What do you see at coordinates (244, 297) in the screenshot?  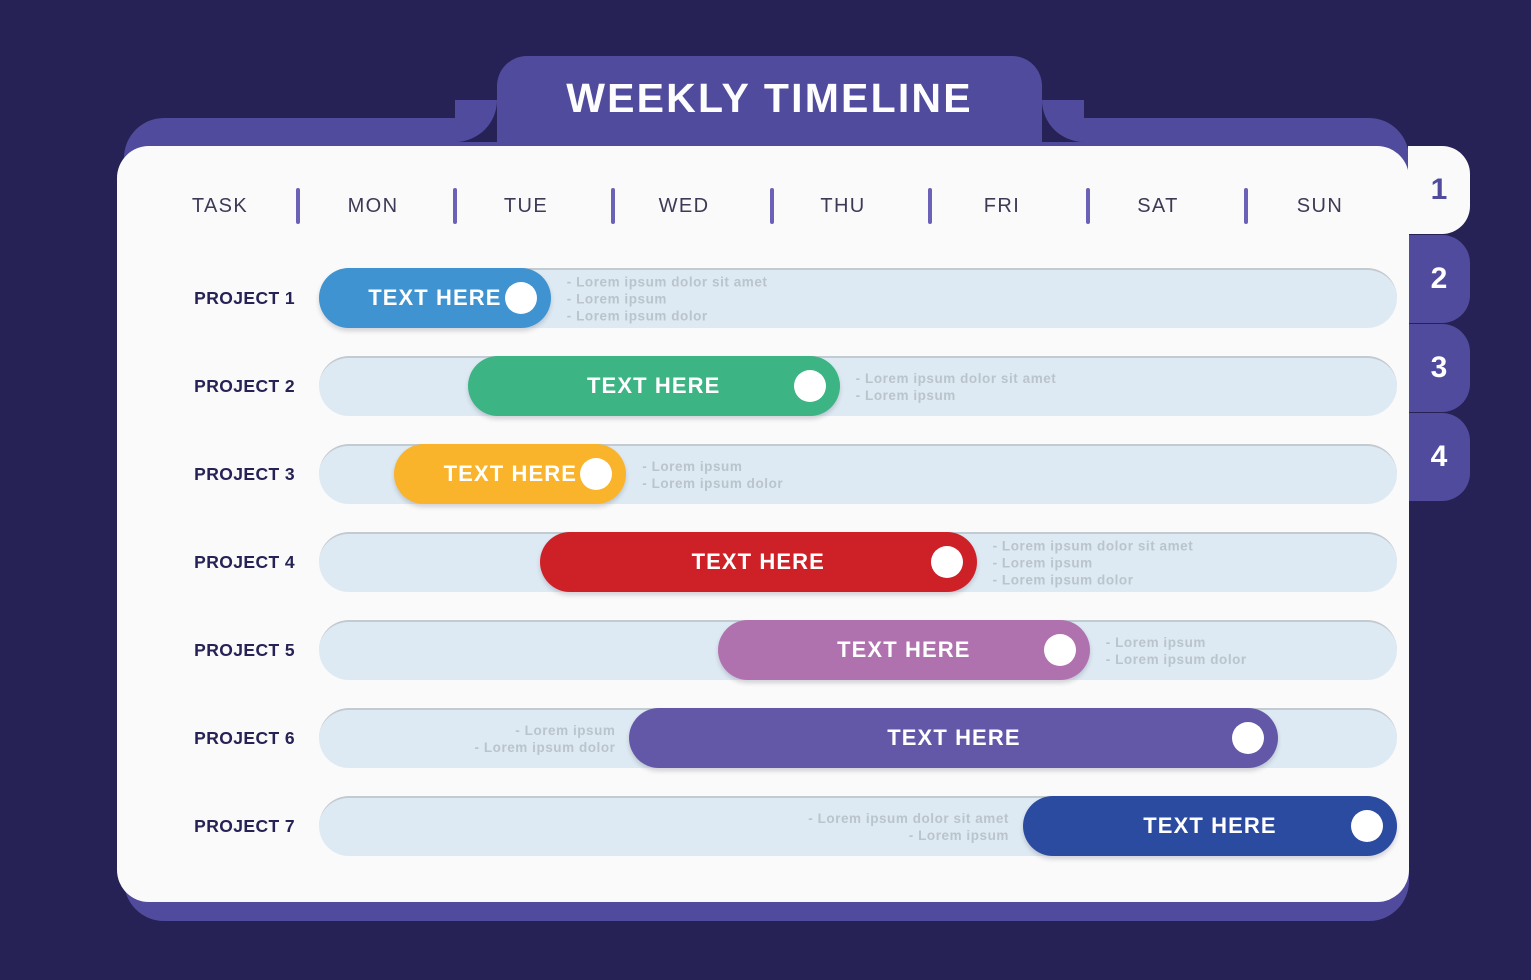 I see `project-label: PROJECT 1` at bounding box center [244, 297].